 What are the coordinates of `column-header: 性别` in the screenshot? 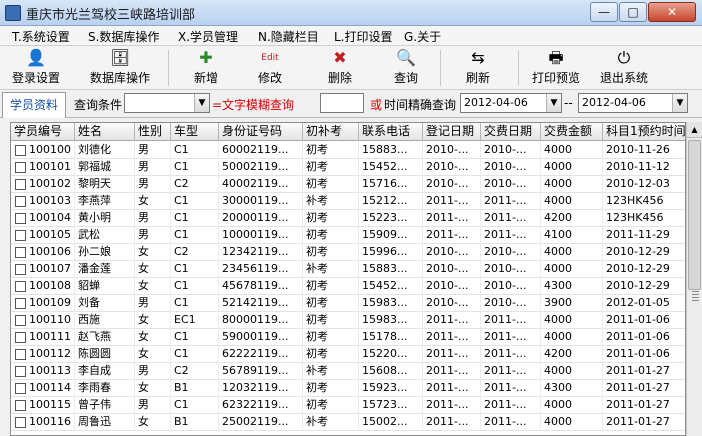 It's located at (153, 132).